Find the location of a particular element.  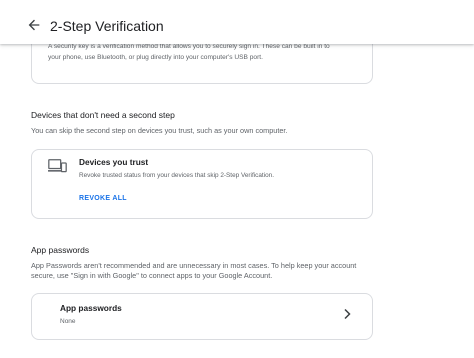

app-passwords-status: None is located at coordinates (68, 321).